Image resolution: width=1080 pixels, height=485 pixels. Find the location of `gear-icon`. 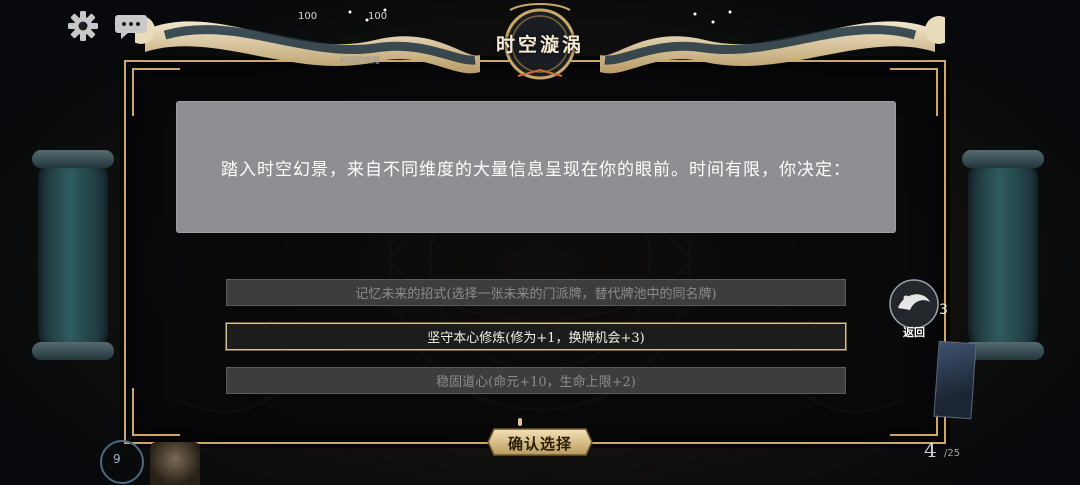

gear-icon is located at coordinates (83, 26).